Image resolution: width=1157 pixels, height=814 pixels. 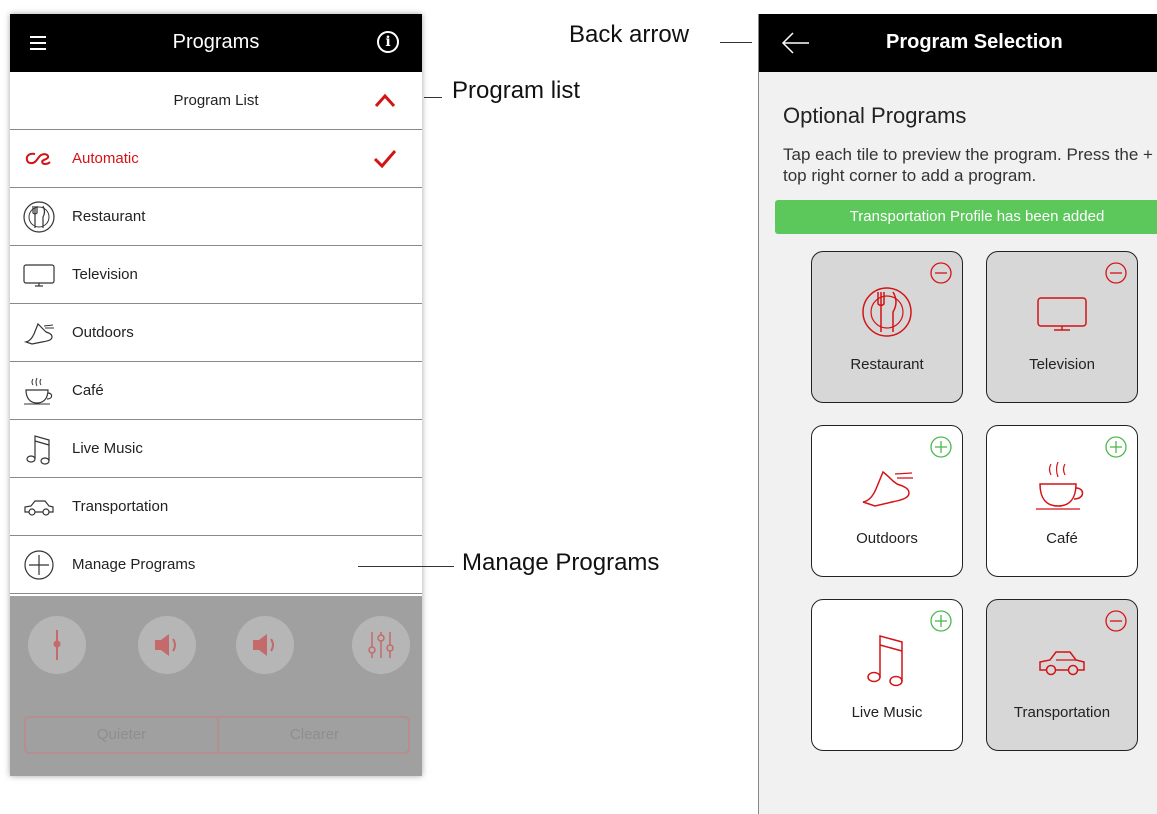 I want to click on automatic-logo-icon, so click(x=38, y=159).